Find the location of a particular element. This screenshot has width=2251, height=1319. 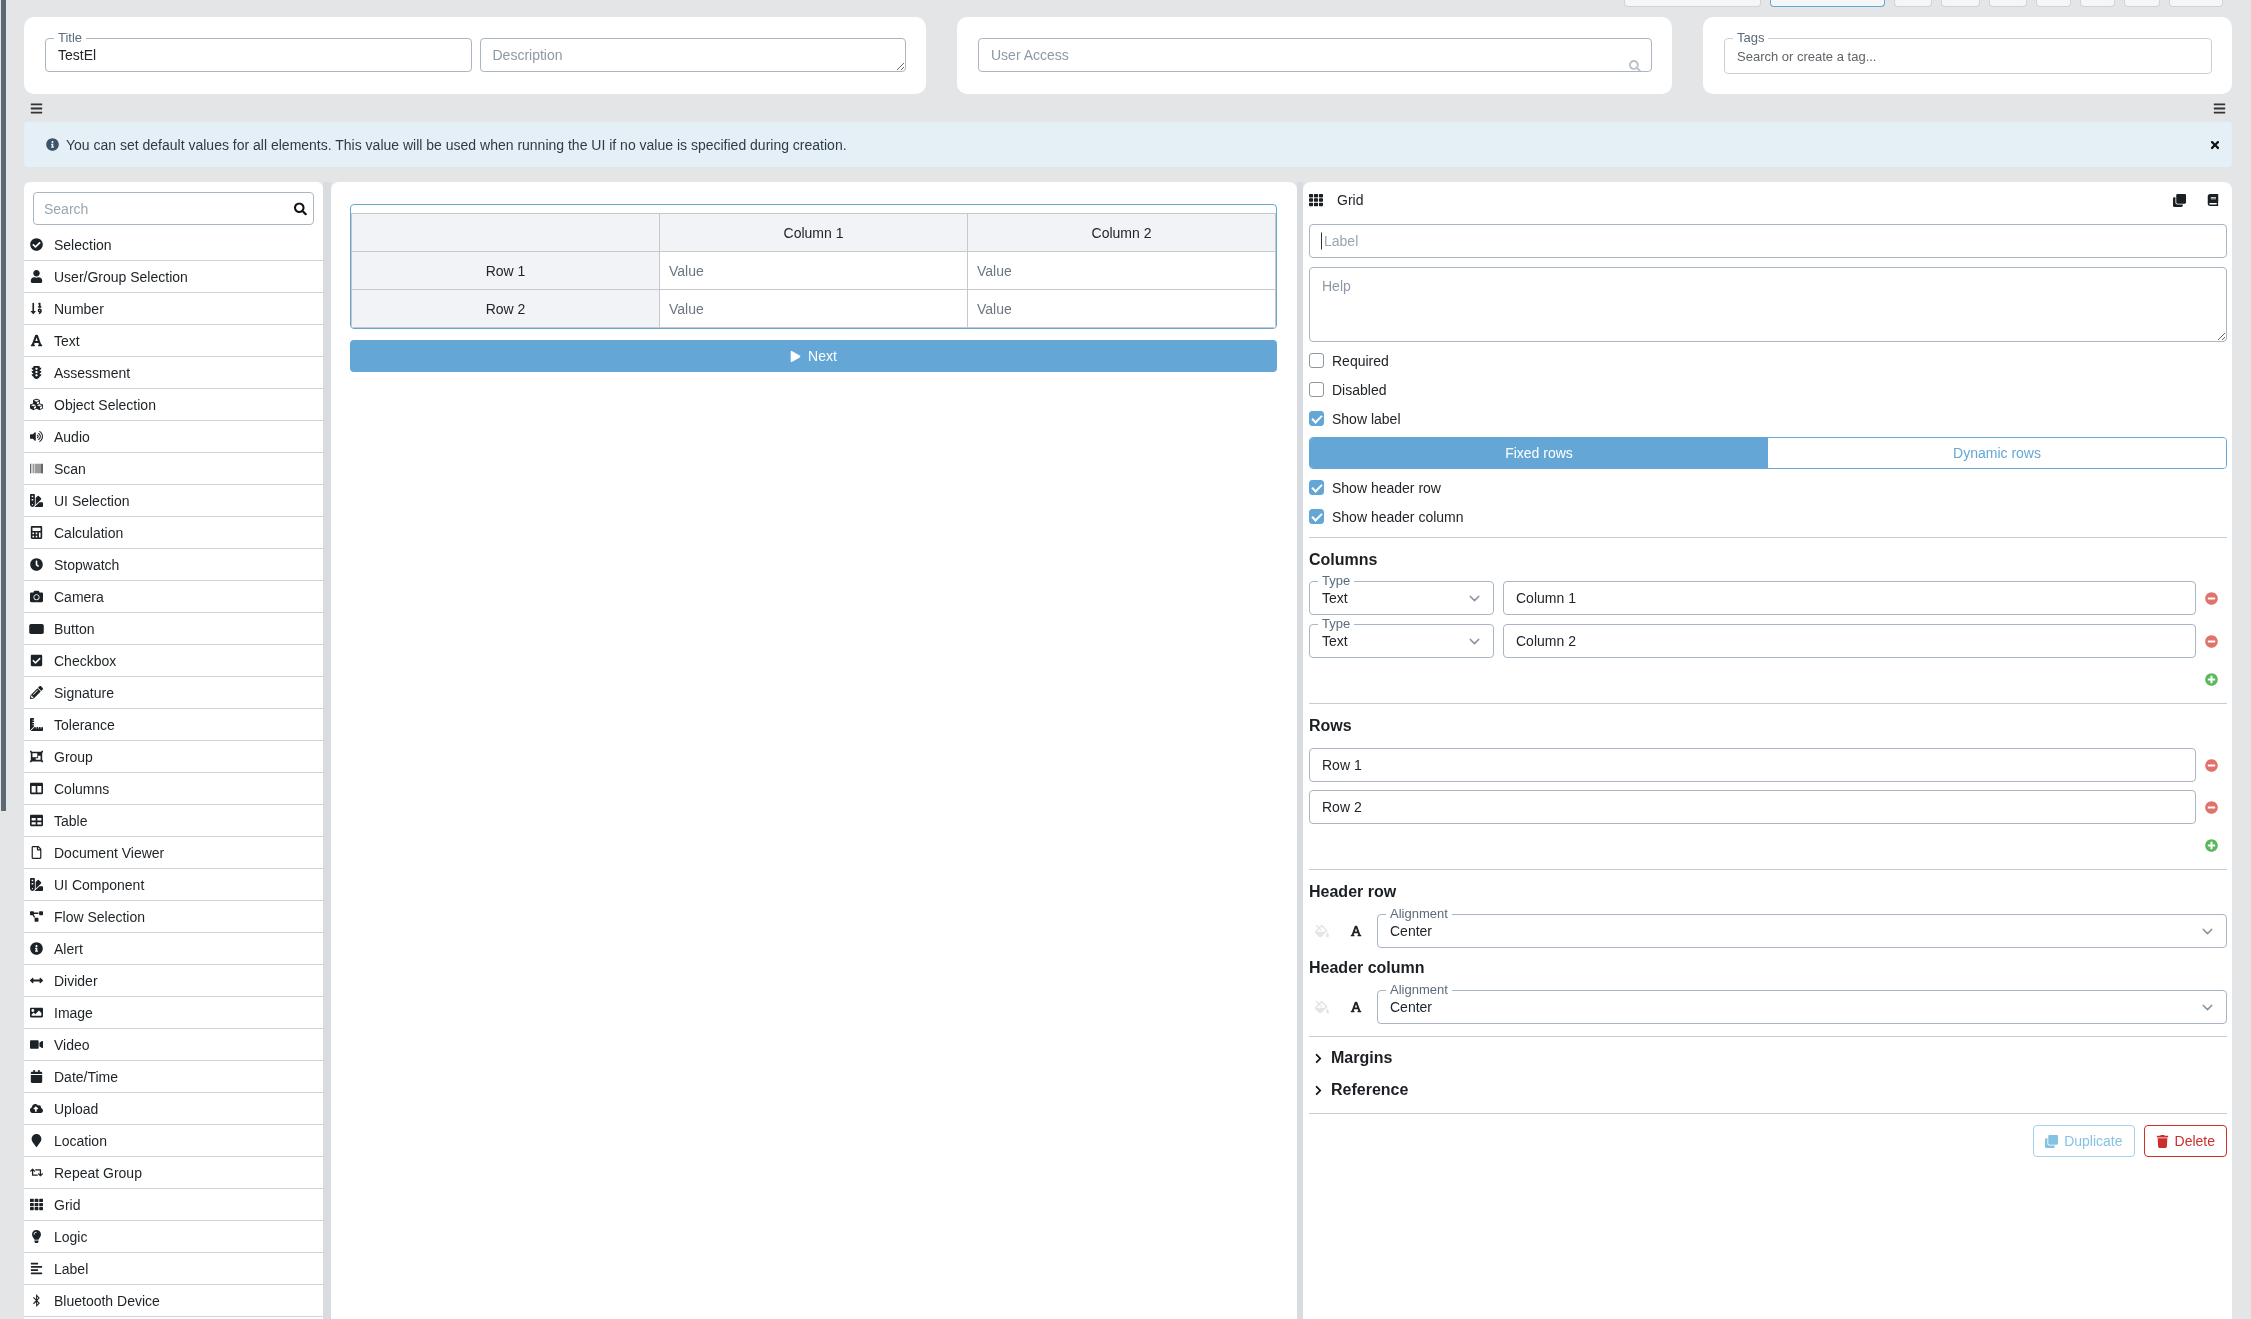

close-icon is located at coordinates (2215, 144).